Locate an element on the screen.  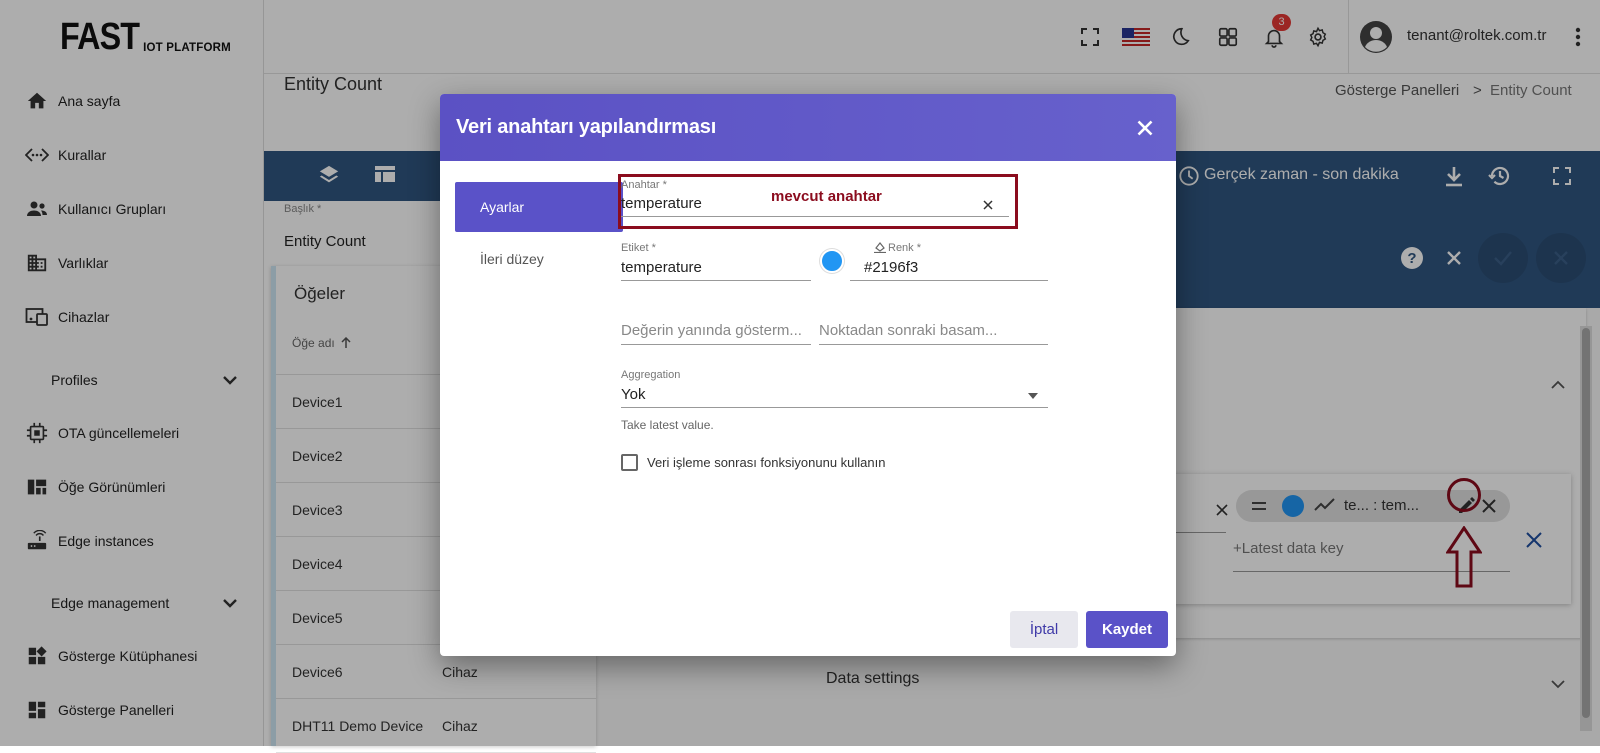
label-label: Etiket * is located at coordinates (638, 248).